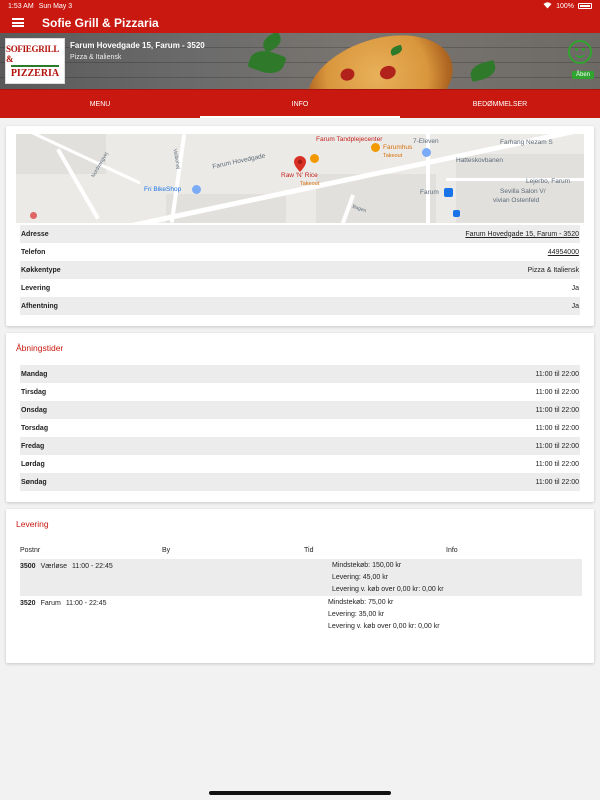  Describe the element at coordinates (367, 565) in the screenshot. I see `delivery-min-order: Mindstekøb: 150,00 kr` at that location.